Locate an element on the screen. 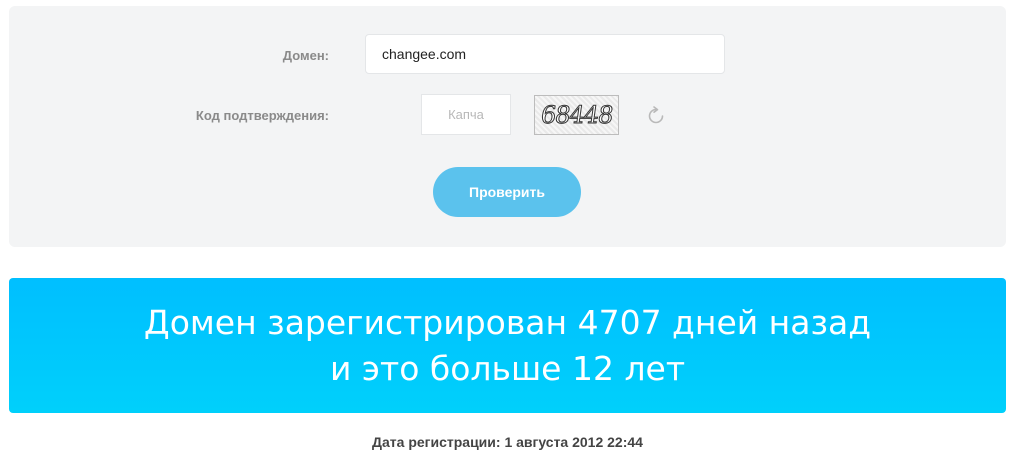 The image size is (1023, 468). domain-label: Домен: is located at coordinates (305, 55).